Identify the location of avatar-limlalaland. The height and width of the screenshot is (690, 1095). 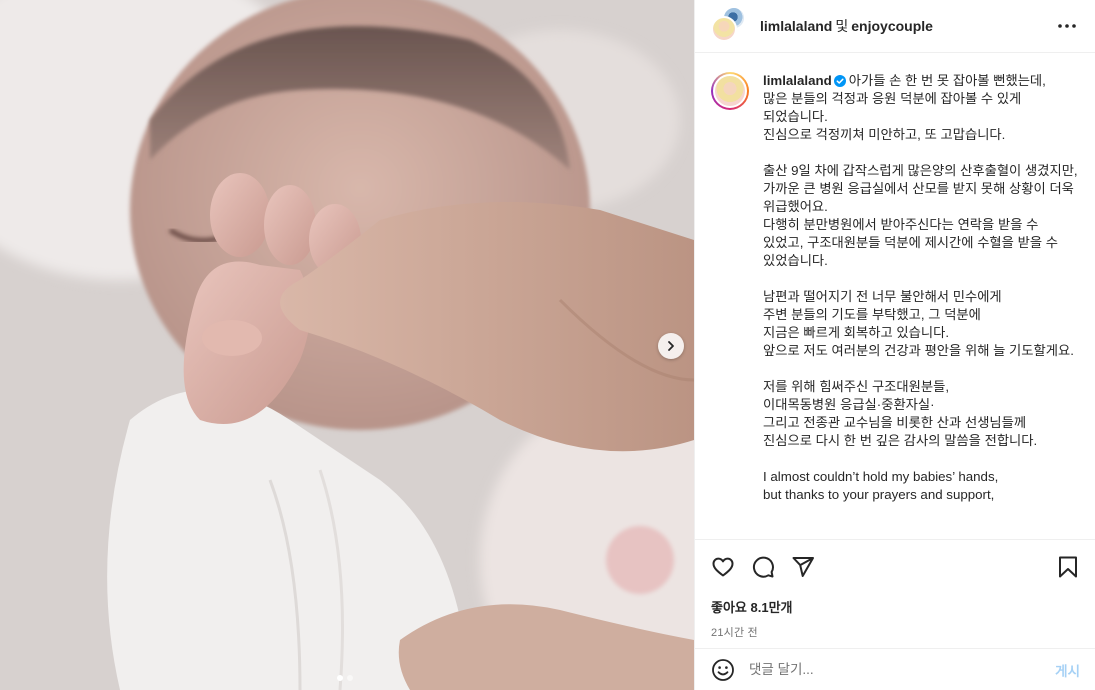
(724, 29).